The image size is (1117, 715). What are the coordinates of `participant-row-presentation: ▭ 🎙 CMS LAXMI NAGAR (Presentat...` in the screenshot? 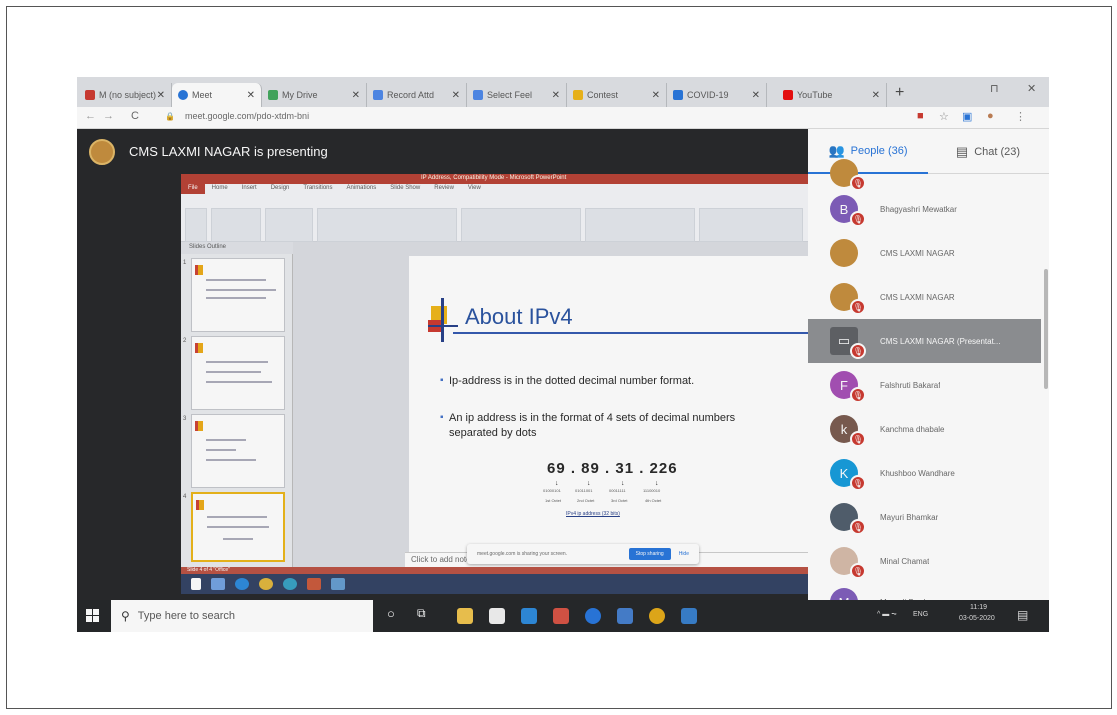 It's located at (924, 341).